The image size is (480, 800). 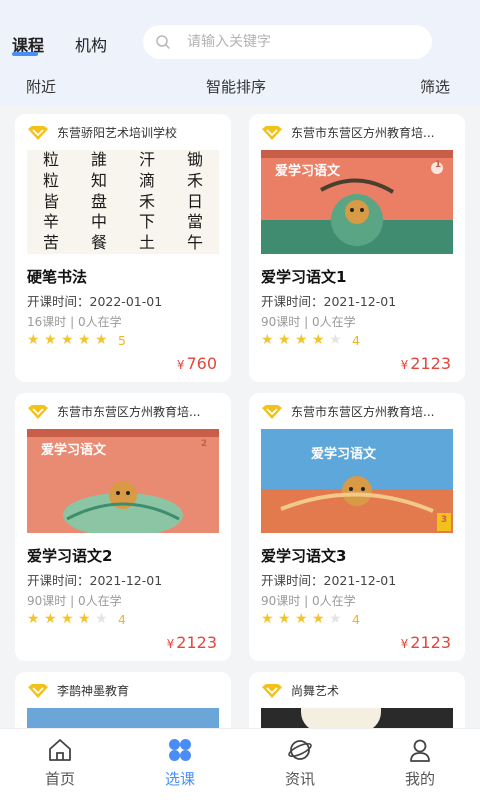 I want to click on top-bar: 课程 机构, so click(x=240, y=33).